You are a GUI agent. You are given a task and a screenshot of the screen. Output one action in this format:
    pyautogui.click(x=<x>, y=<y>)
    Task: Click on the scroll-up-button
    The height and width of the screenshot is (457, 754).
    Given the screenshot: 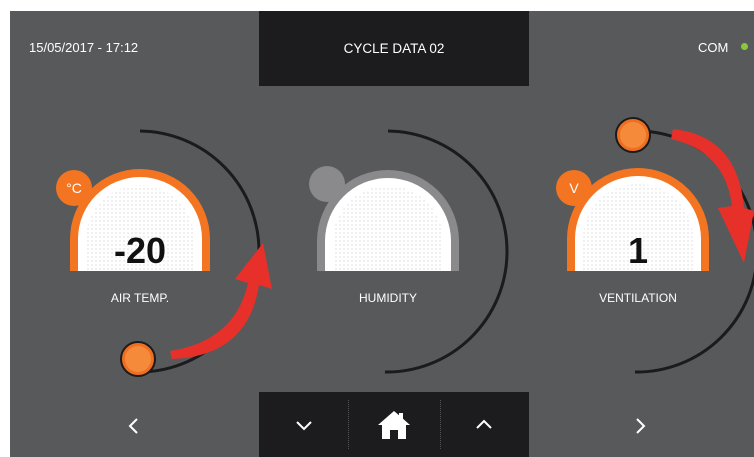 What is the action you would take?
    pyautogui.click(x=484, y=424)
    